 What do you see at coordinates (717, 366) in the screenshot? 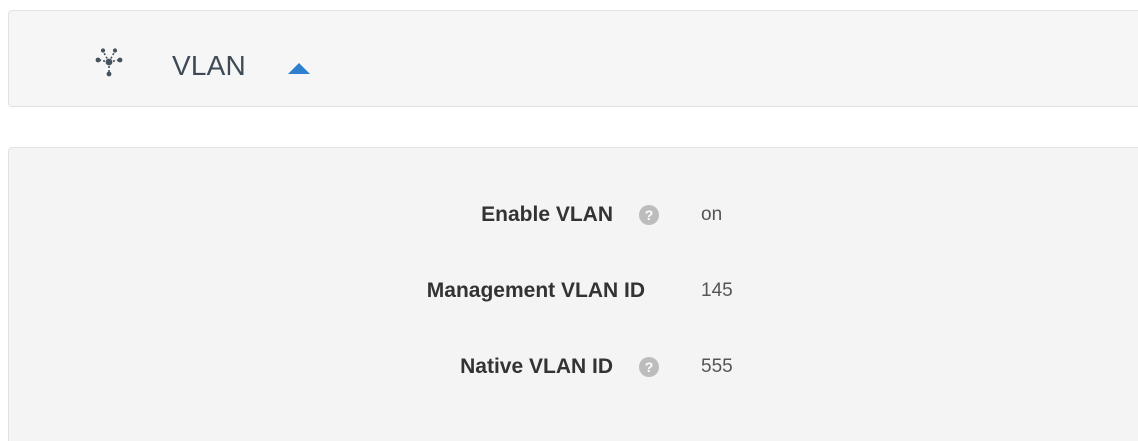
I see `setting-value: 555` at bounding box center [717, 366].